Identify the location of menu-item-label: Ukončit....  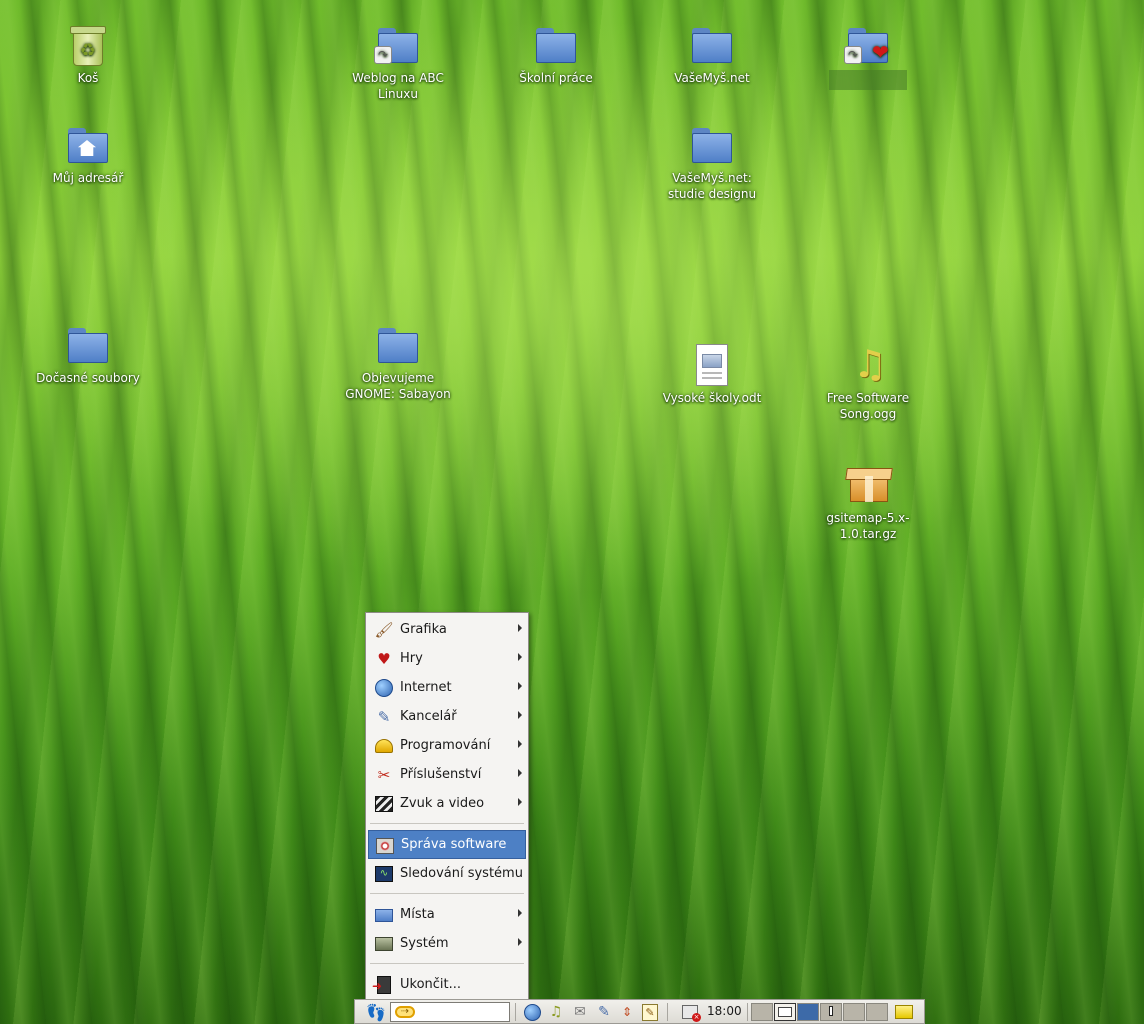
(431, 984).